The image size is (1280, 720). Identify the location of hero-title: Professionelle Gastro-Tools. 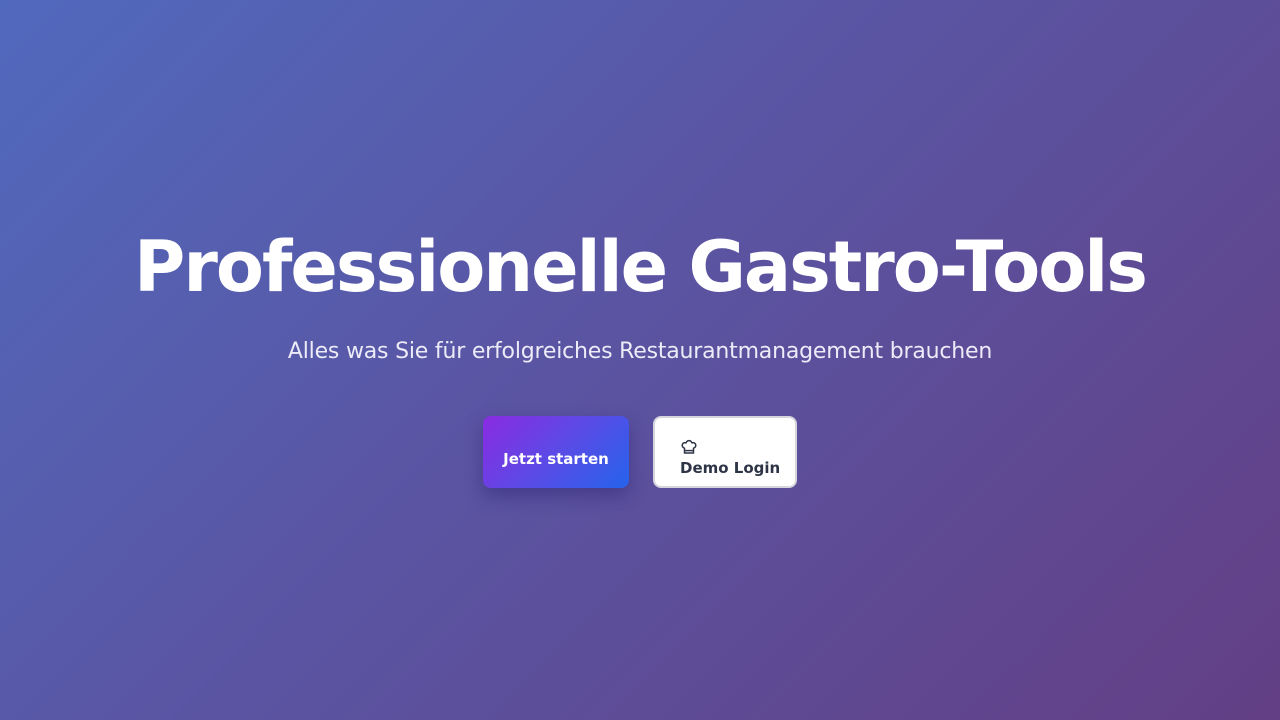
(641, 267).